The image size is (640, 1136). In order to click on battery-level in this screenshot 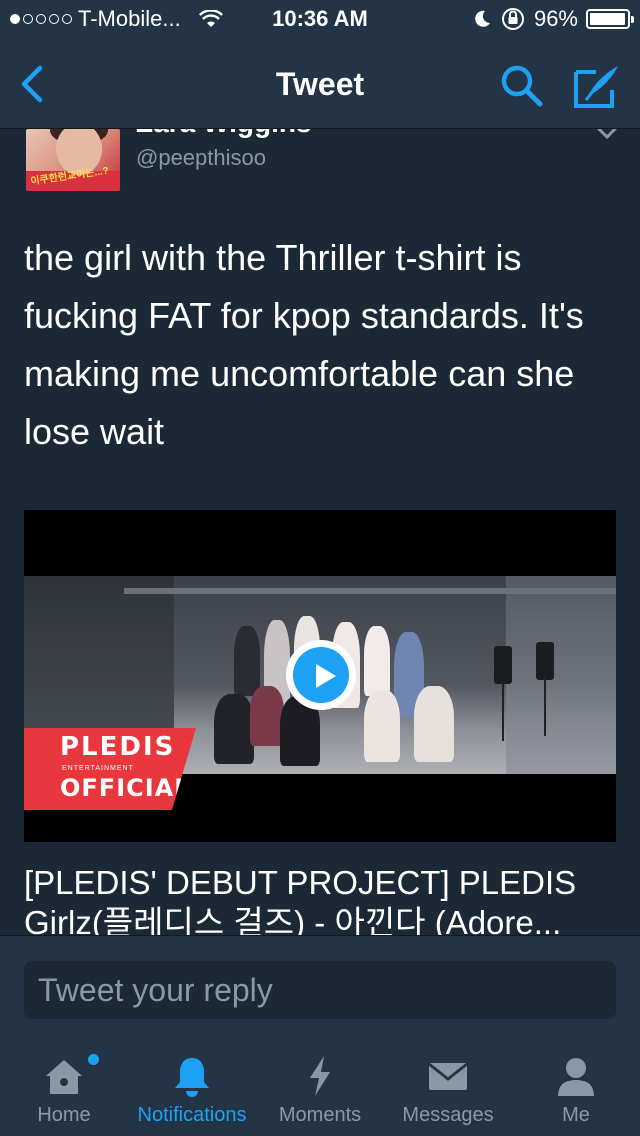, I will do `click(607, 19)`.